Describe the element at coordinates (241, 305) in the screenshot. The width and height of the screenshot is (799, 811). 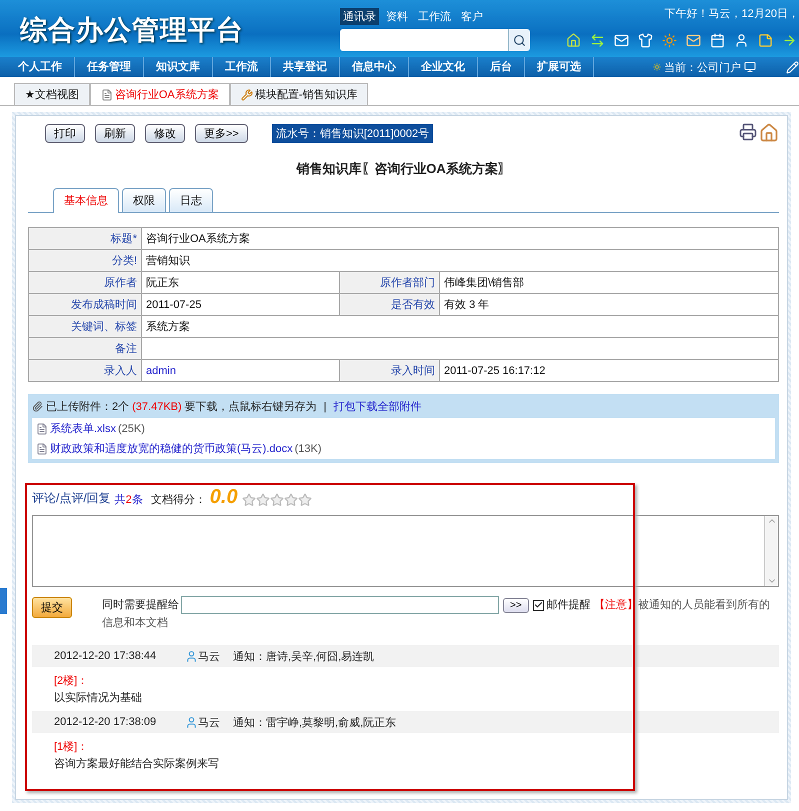
I see `field-value: 2011-07-25` at that location.